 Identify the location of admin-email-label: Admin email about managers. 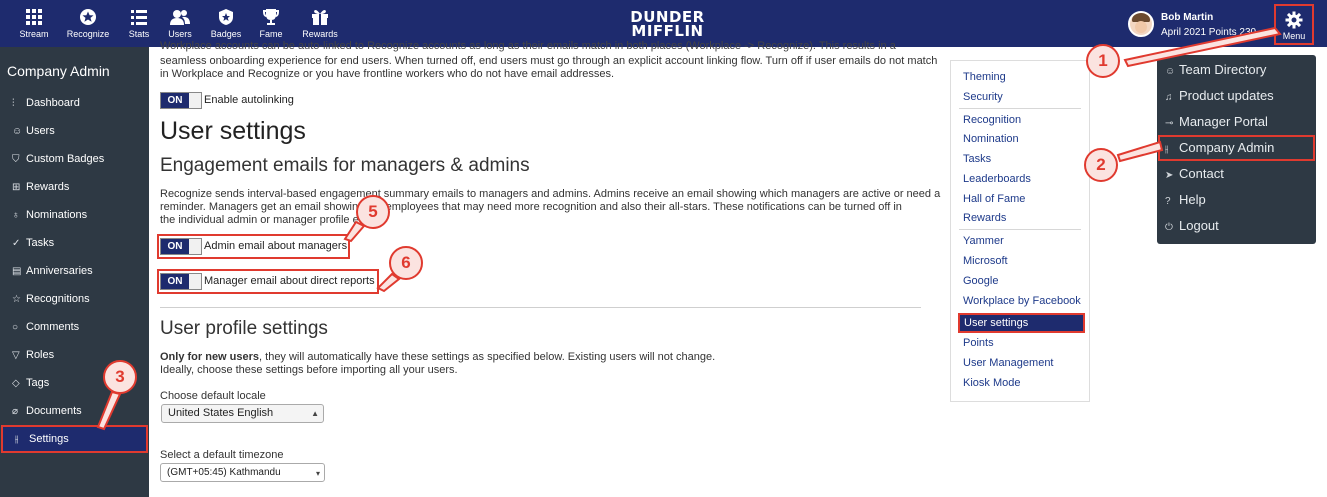
(276, 246).